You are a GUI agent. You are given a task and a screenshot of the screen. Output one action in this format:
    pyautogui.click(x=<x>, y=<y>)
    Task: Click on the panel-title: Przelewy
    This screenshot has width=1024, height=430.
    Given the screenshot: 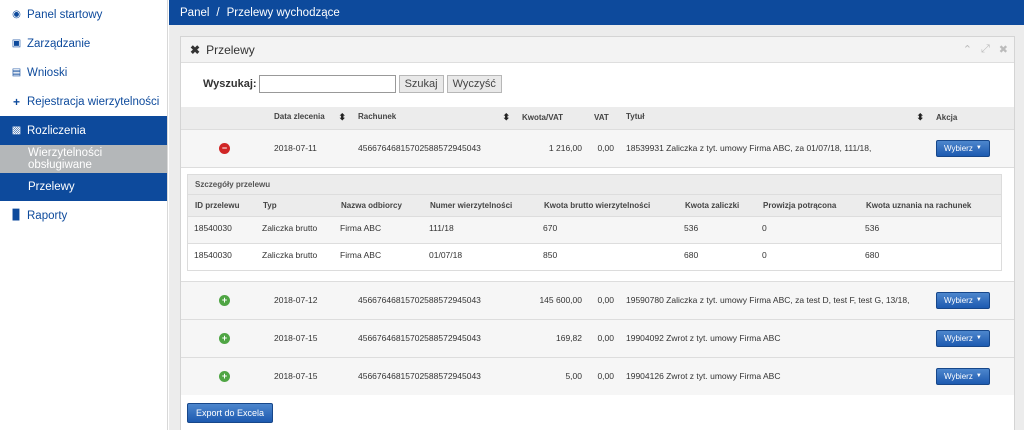 What is the action you would take?
    pyautogui.click(x=230, y=49)
    